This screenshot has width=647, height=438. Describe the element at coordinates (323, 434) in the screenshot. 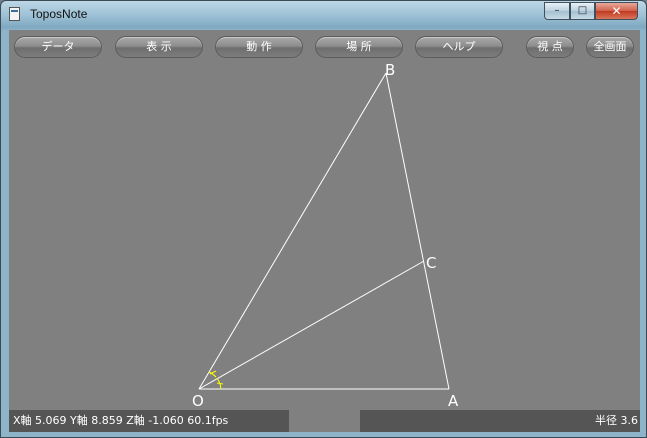

I see `window-frame-bottom` at that location.